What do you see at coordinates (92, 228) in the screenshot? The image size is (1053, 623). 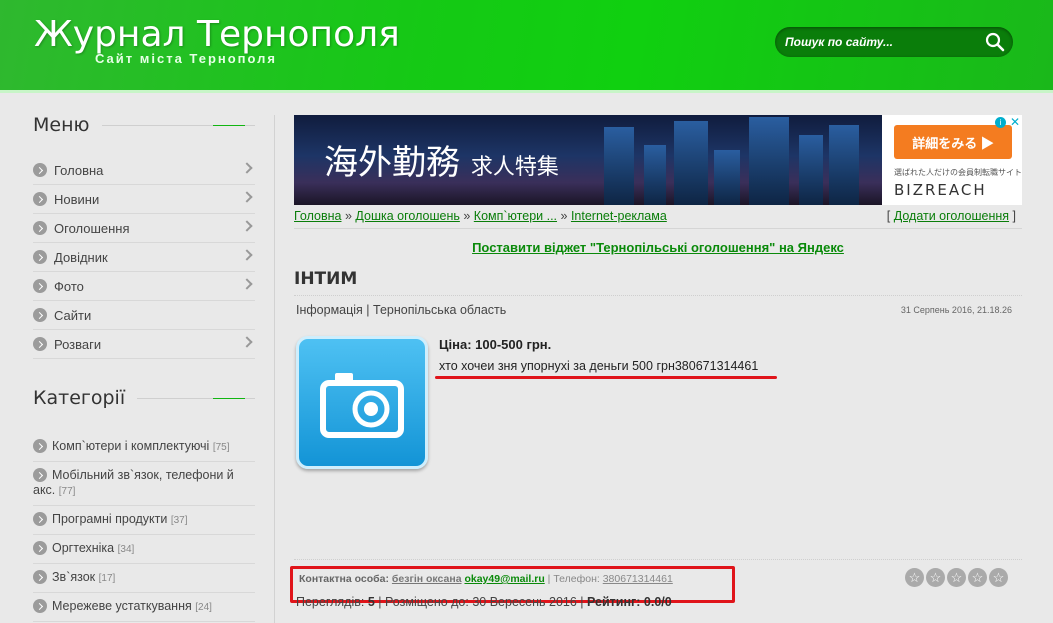 I see `sidebar-item-label: Оголошення` at bounding box center [92, 228].